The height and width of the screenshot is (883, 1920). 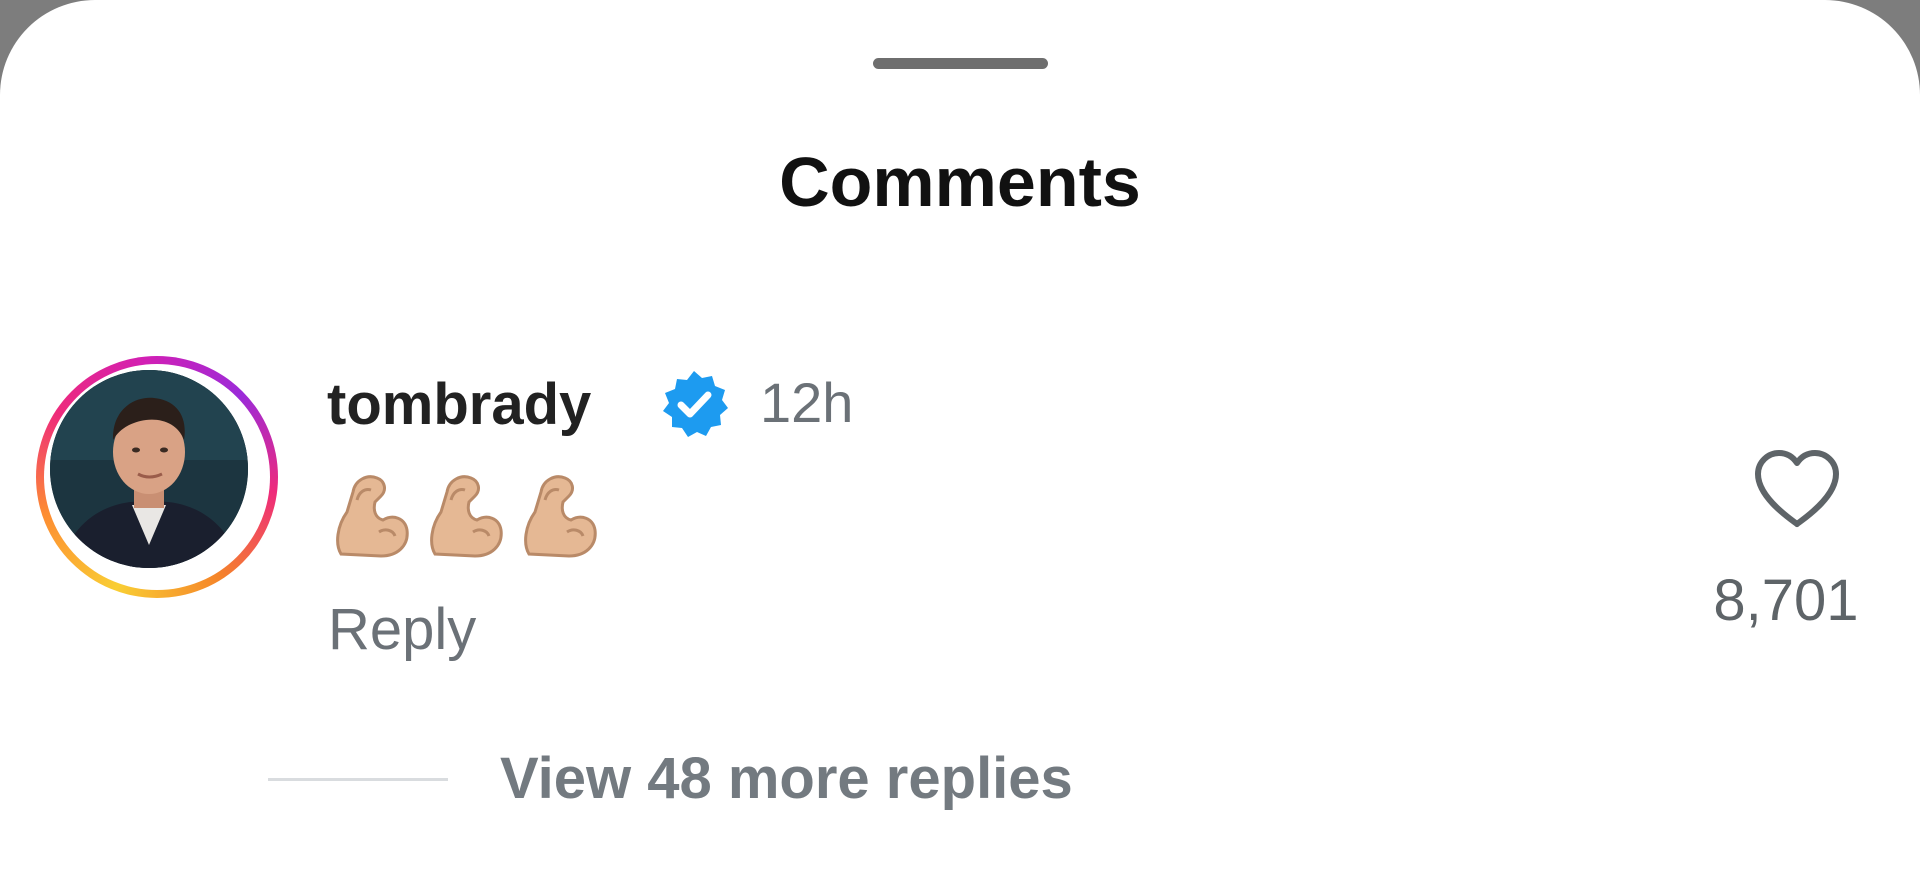 I want to click on reply-button: Reply, so click(x=402, y=630).